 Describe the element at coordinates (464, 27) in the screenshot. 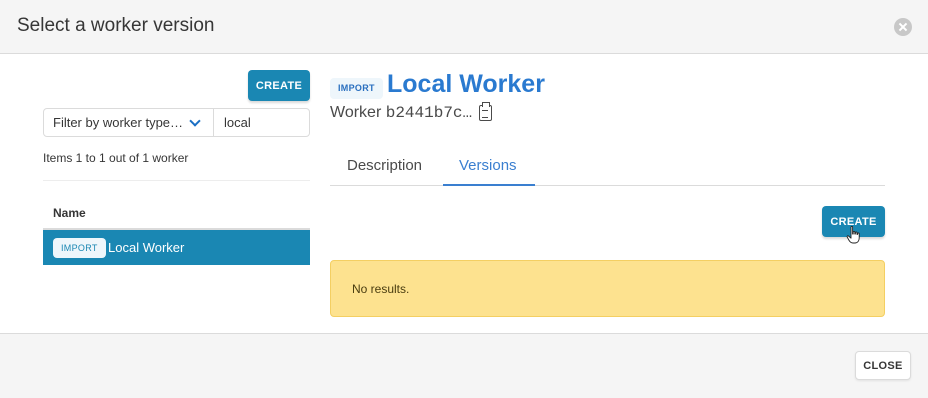

I see `modal-header: Select a worker version` at that location.